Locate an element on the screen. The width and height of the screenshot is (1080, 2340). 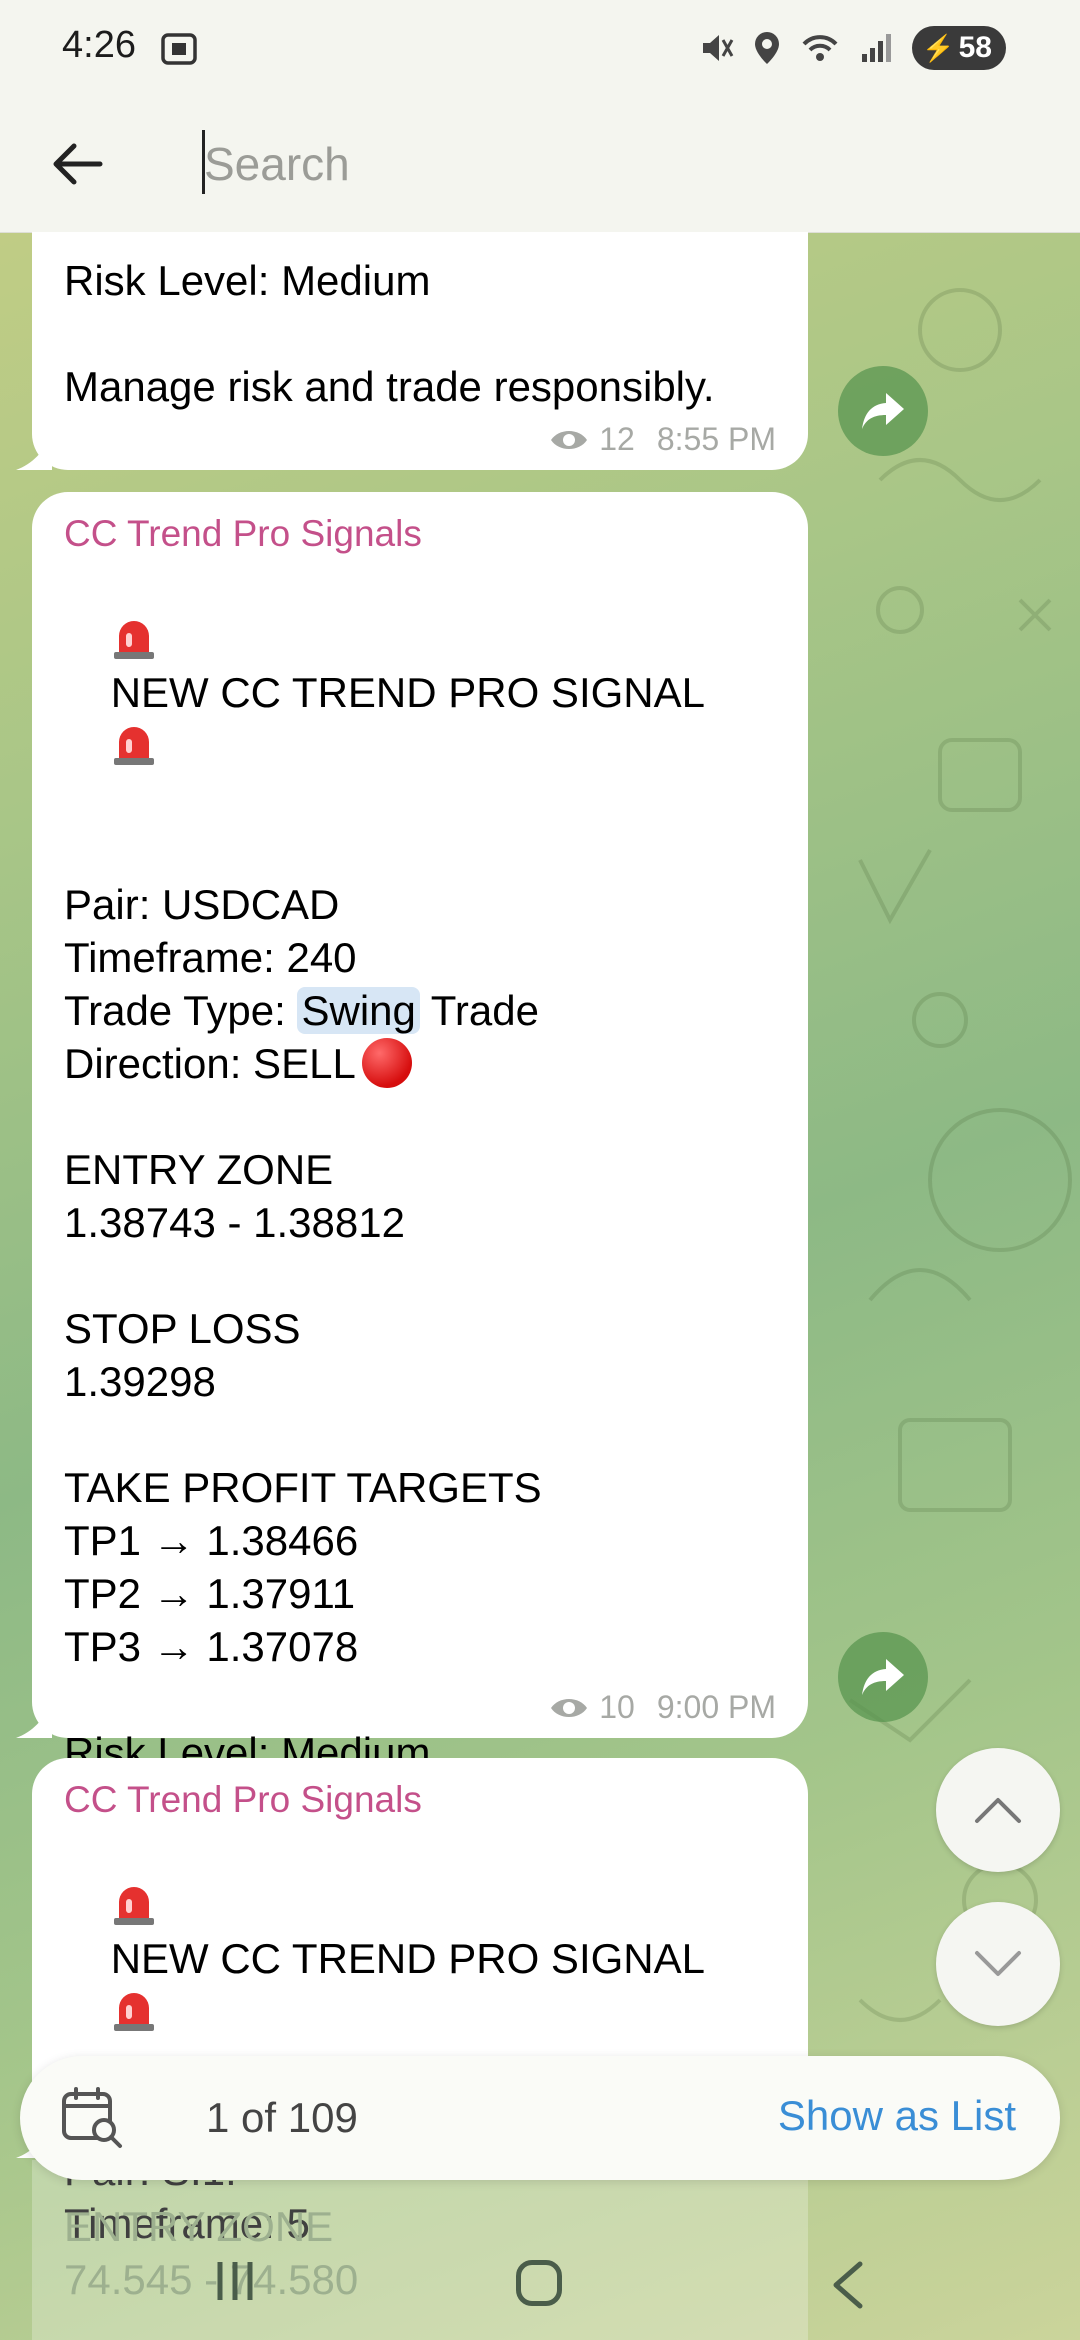
chevron-down-icon is located at coordinates (998, 1963).